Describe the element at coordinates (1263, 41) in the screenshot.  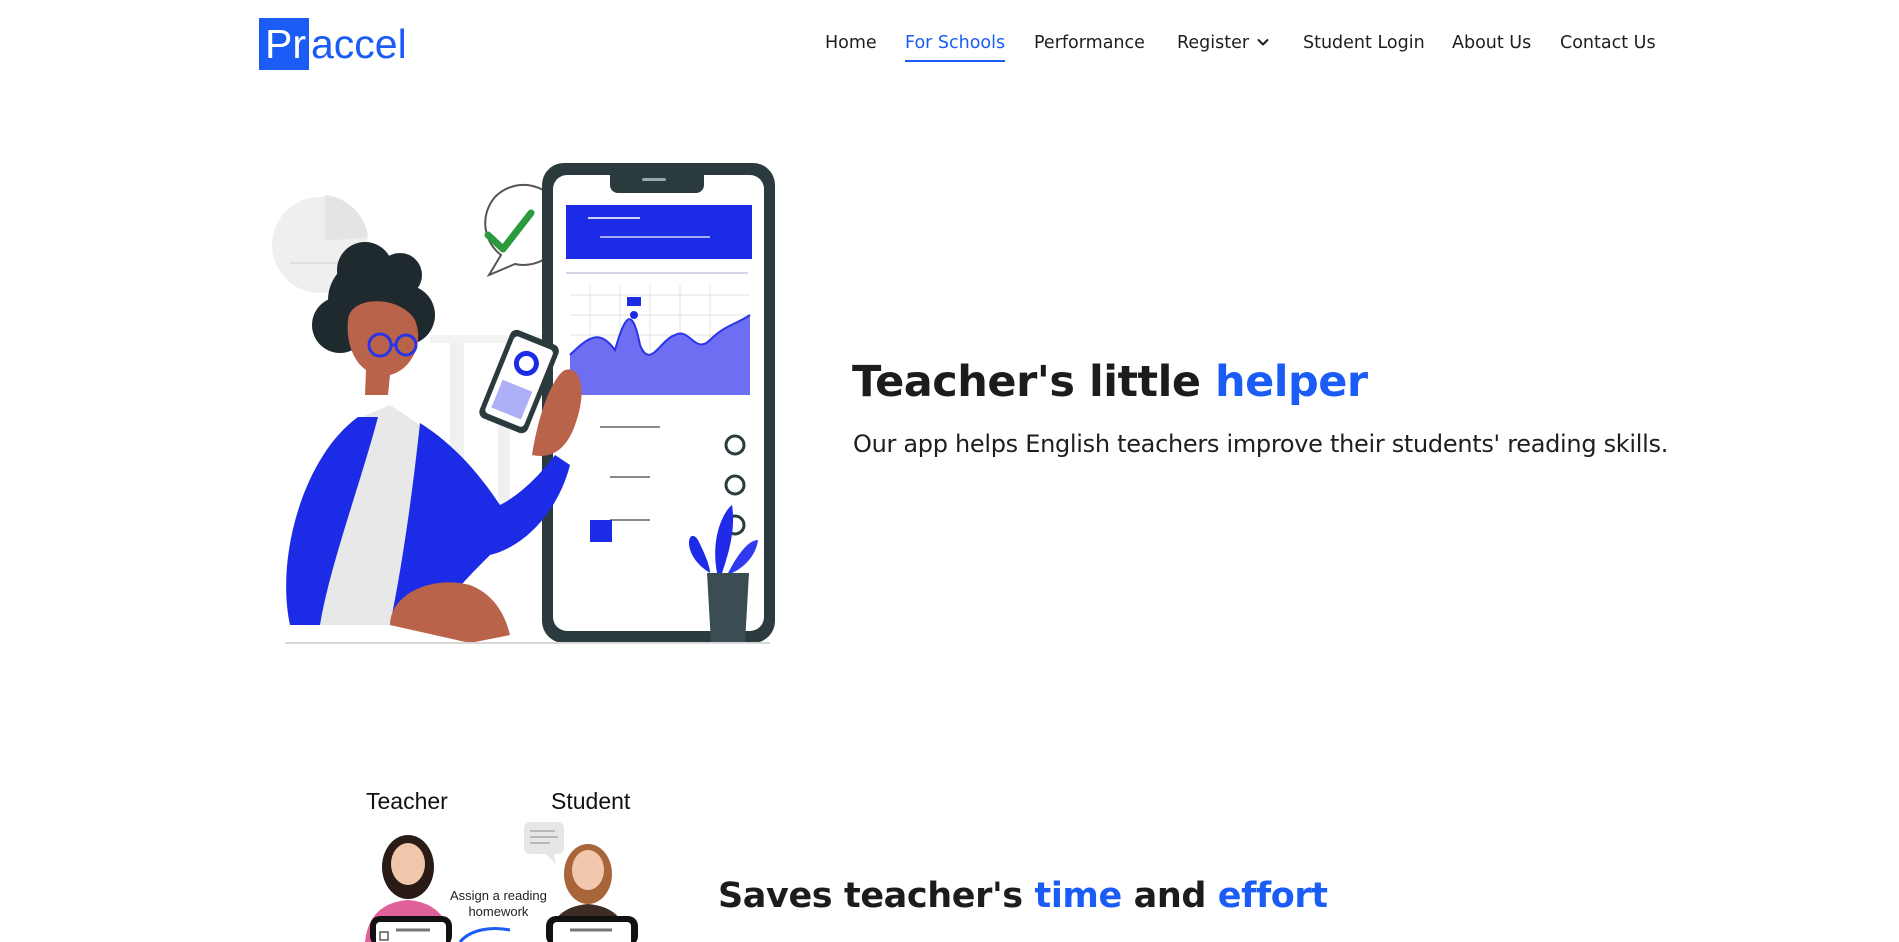
I see `chevron-down-icon` at that location.